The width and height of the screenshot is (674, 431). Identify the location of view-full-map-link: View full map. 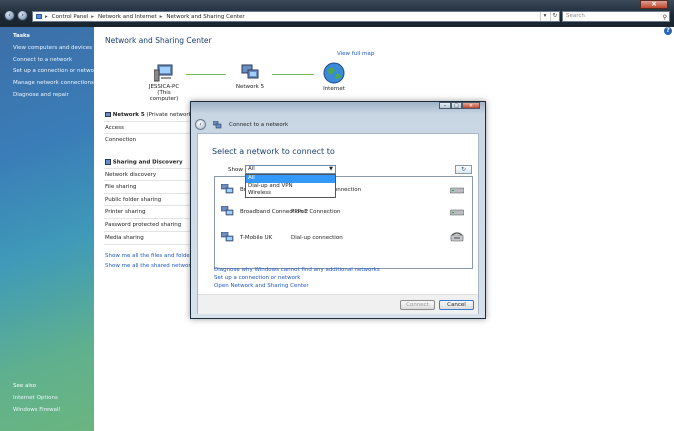
(355, 54).